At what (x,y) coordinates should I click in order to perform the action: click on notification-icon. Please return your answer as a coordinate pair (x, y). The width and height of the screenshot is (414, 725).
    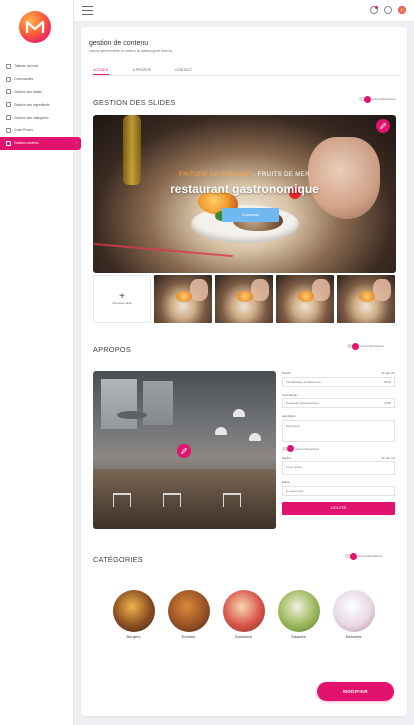
    Looking at the image, I should click on (374, 10).